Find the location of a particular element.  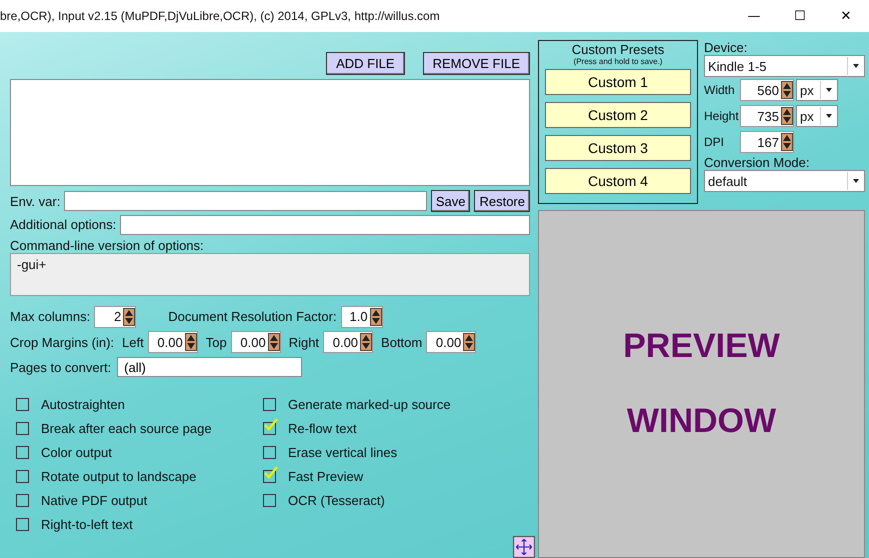

preset-button: Custom 1 is located at coordinates (618, 82).